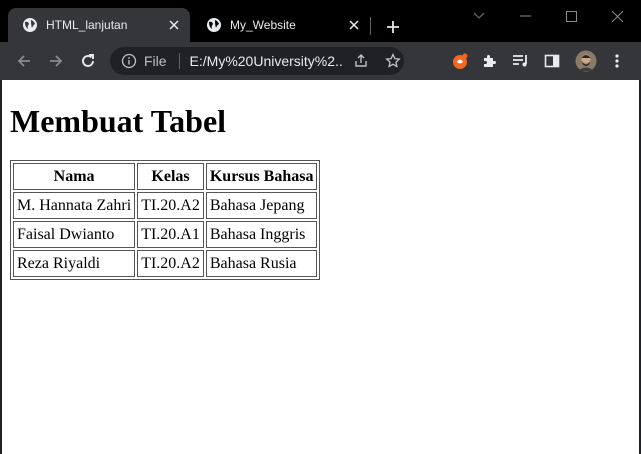 The image size is (641, 454). I want to click on column-header-nama: Nama, so click(74, 176).